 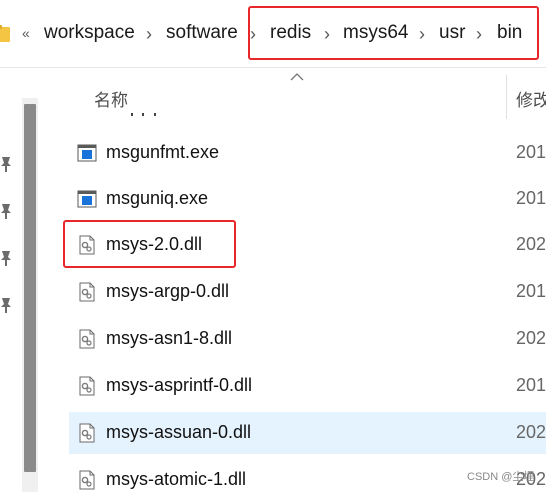 I want to click on column-divider, so click(x=506, y=97).